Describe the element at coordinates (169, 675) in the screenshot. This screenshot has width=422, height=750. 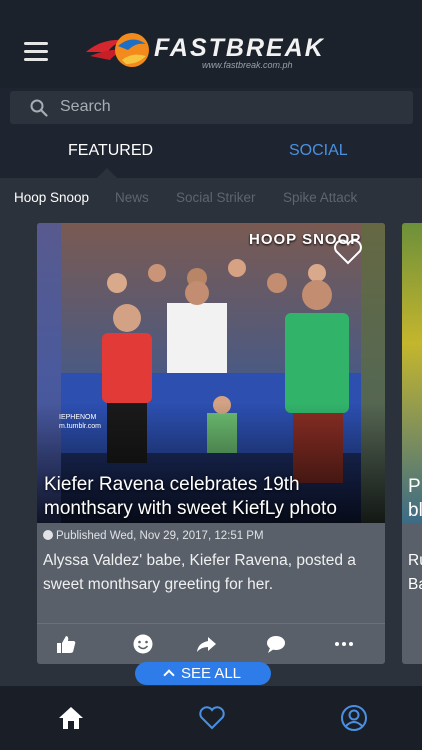
I see `chevron-up-icon` at that location.